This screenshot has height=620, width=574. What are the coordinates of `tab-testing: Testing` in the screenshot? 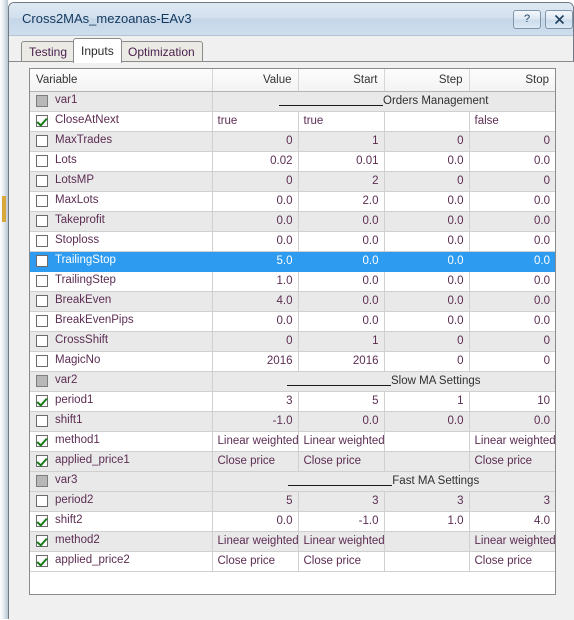 It's located at (48, 51).